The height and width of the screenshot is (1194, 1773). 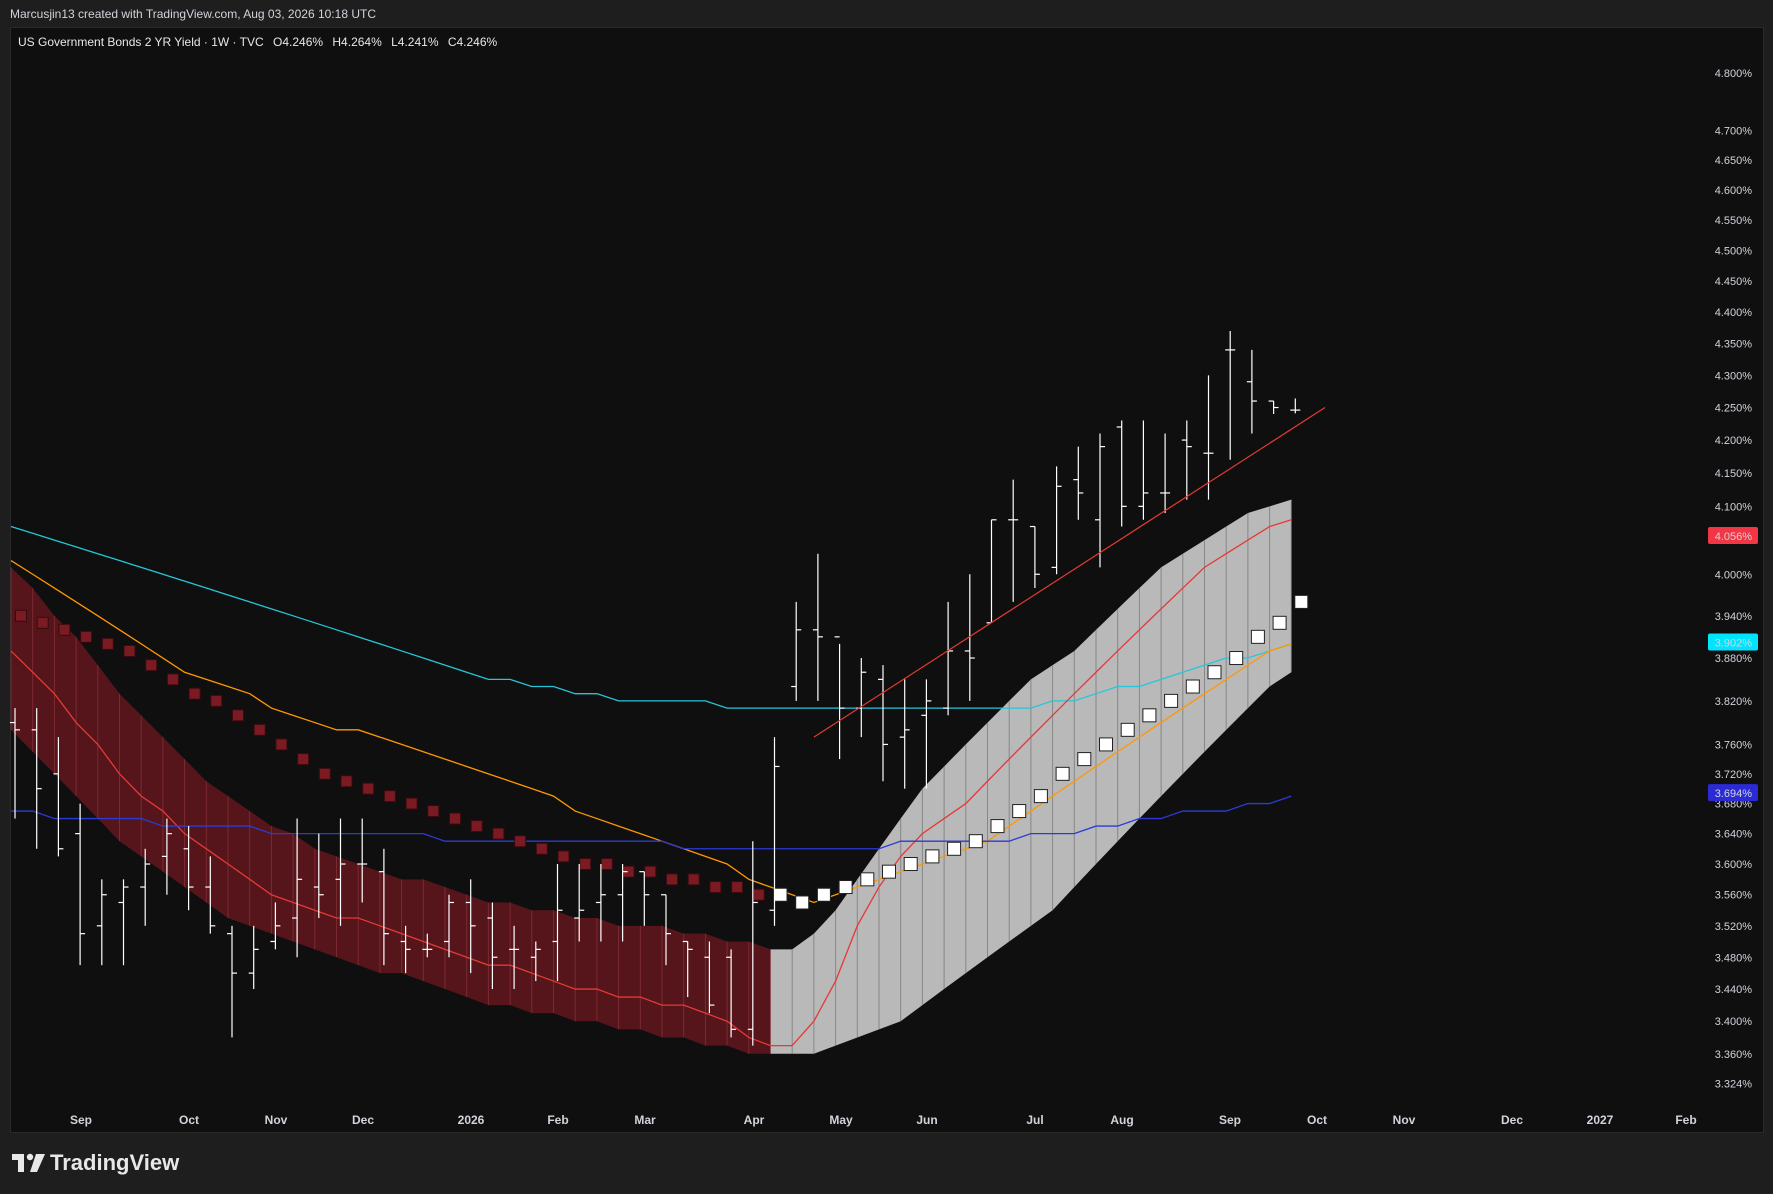 I want to click on y-tick-label: 4.150%, so click(x=1734, y=474).